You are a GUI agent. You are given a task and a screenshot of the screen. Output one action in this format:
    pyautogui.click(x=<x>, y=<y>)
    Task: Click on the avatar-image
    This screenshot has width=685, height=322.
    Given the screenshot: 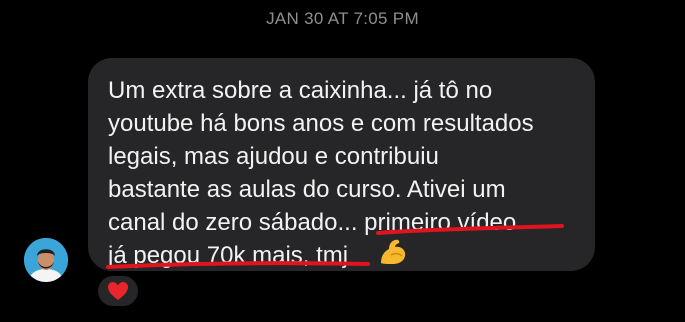 What is the action you would take?
    pyautogui.click(x=46, y=260)
    